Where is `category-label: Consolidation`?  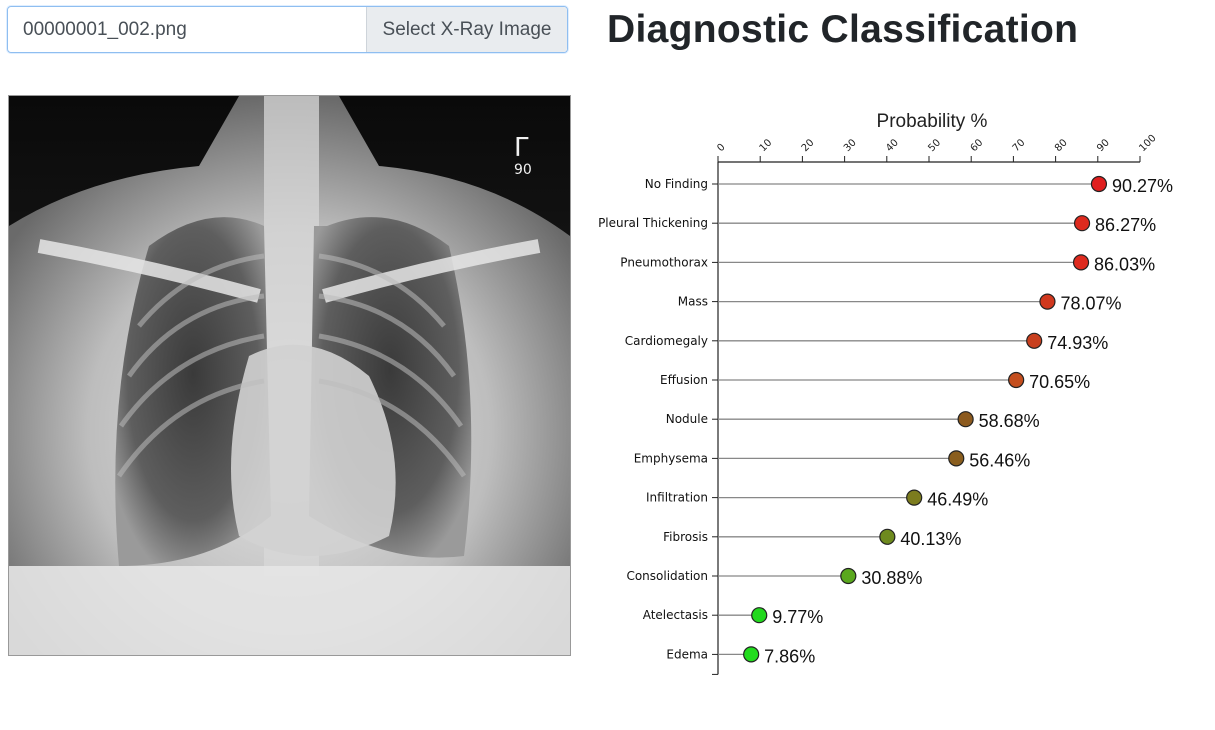
category-label: Consolidation is located at coordinates (667, 576).